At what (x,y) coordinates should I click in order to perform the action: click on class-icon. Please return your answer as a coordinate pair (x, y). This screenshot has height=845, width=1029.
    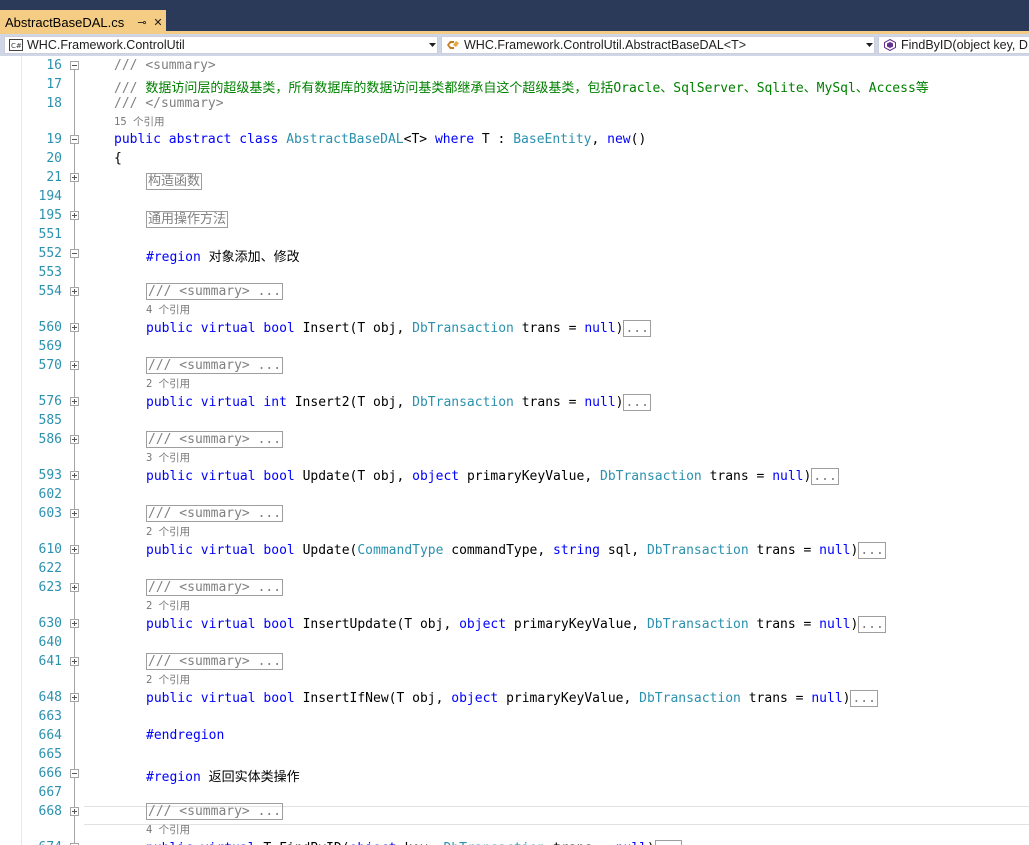
    Looking at the image, I should click on (453, 45).